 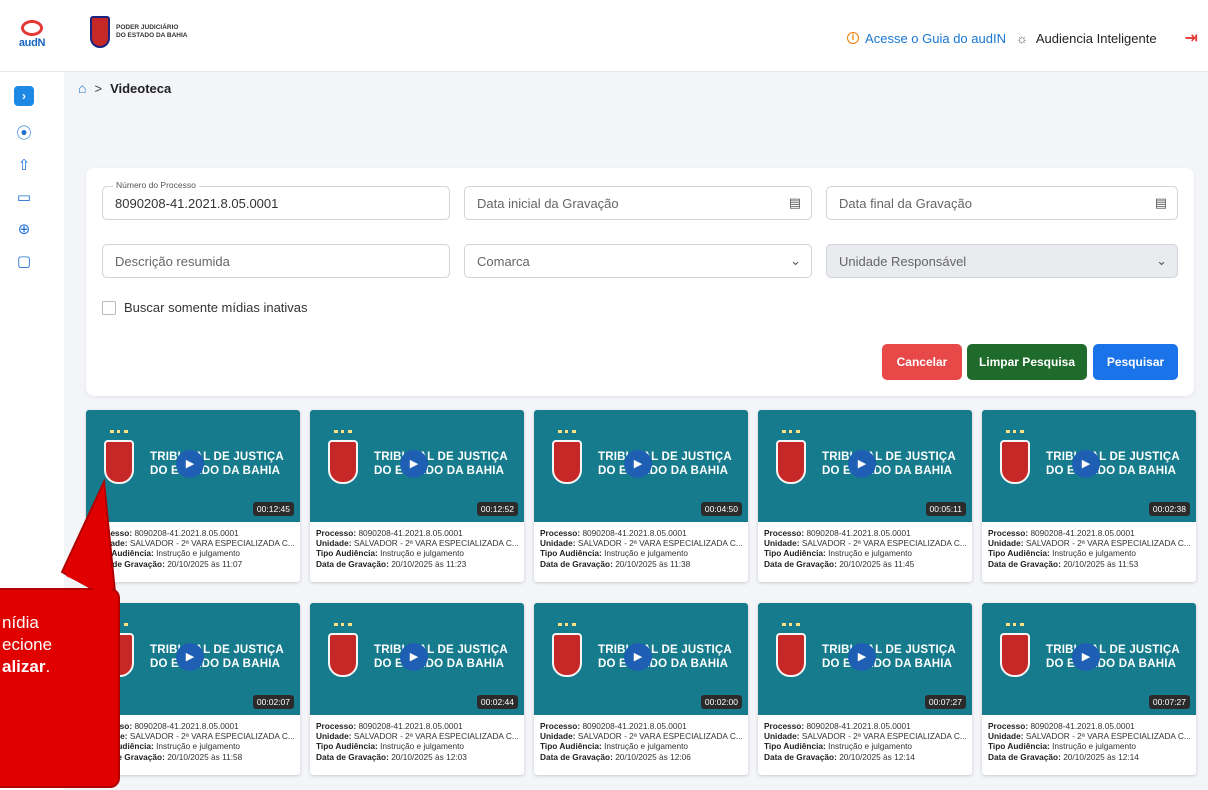 I want to click on process-number-value: 8090208-41.2021.8.05.0001, so click(x=197, y=203).